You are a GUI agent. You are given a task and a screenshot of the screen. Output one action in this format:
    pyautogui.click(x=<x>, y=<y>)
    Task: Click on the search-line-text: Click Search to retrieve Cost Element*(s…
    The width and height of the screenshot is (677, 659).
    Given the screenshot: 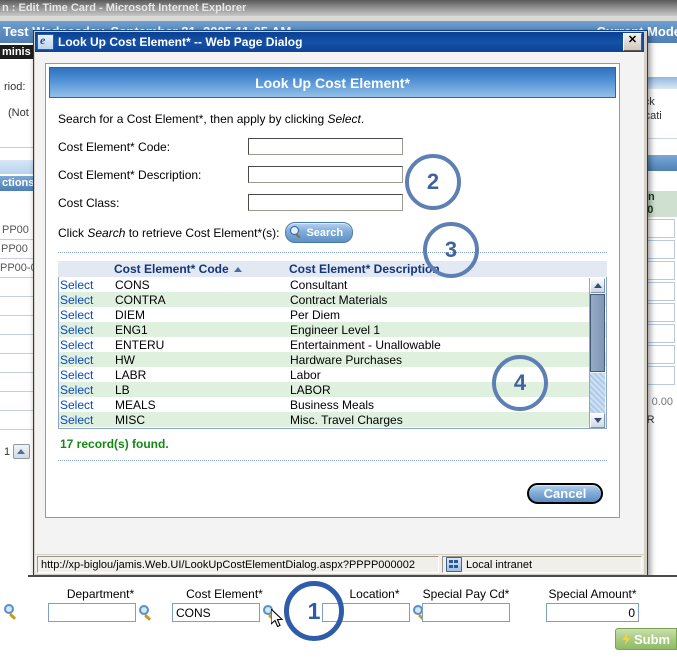 What is the action you would take?
    pyautogui.click(x=169, y=232)
    